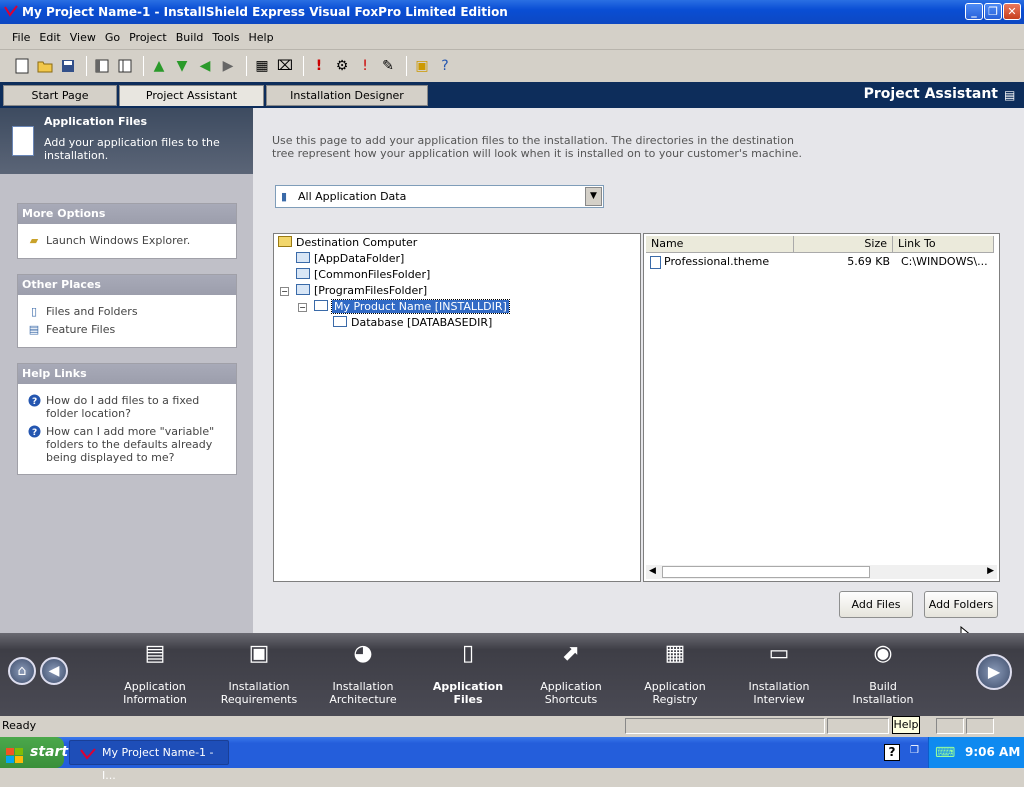  What do you see at coordinates (68, 66) in the screenshot?
I see `save-icon` at bounding box center [68, 66].